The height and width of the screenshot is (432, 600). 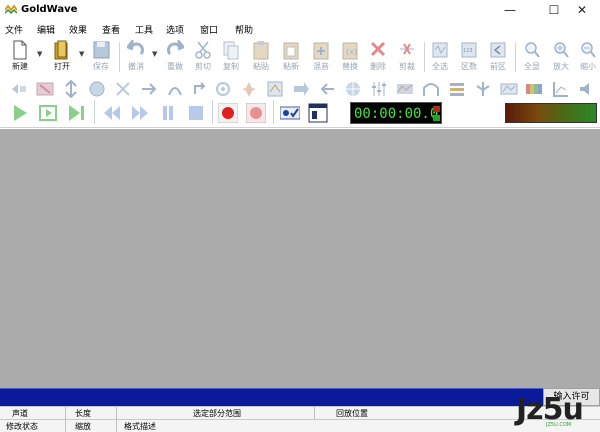 I want to click on reverse-arrow-icon, so click(x=327, y=89).